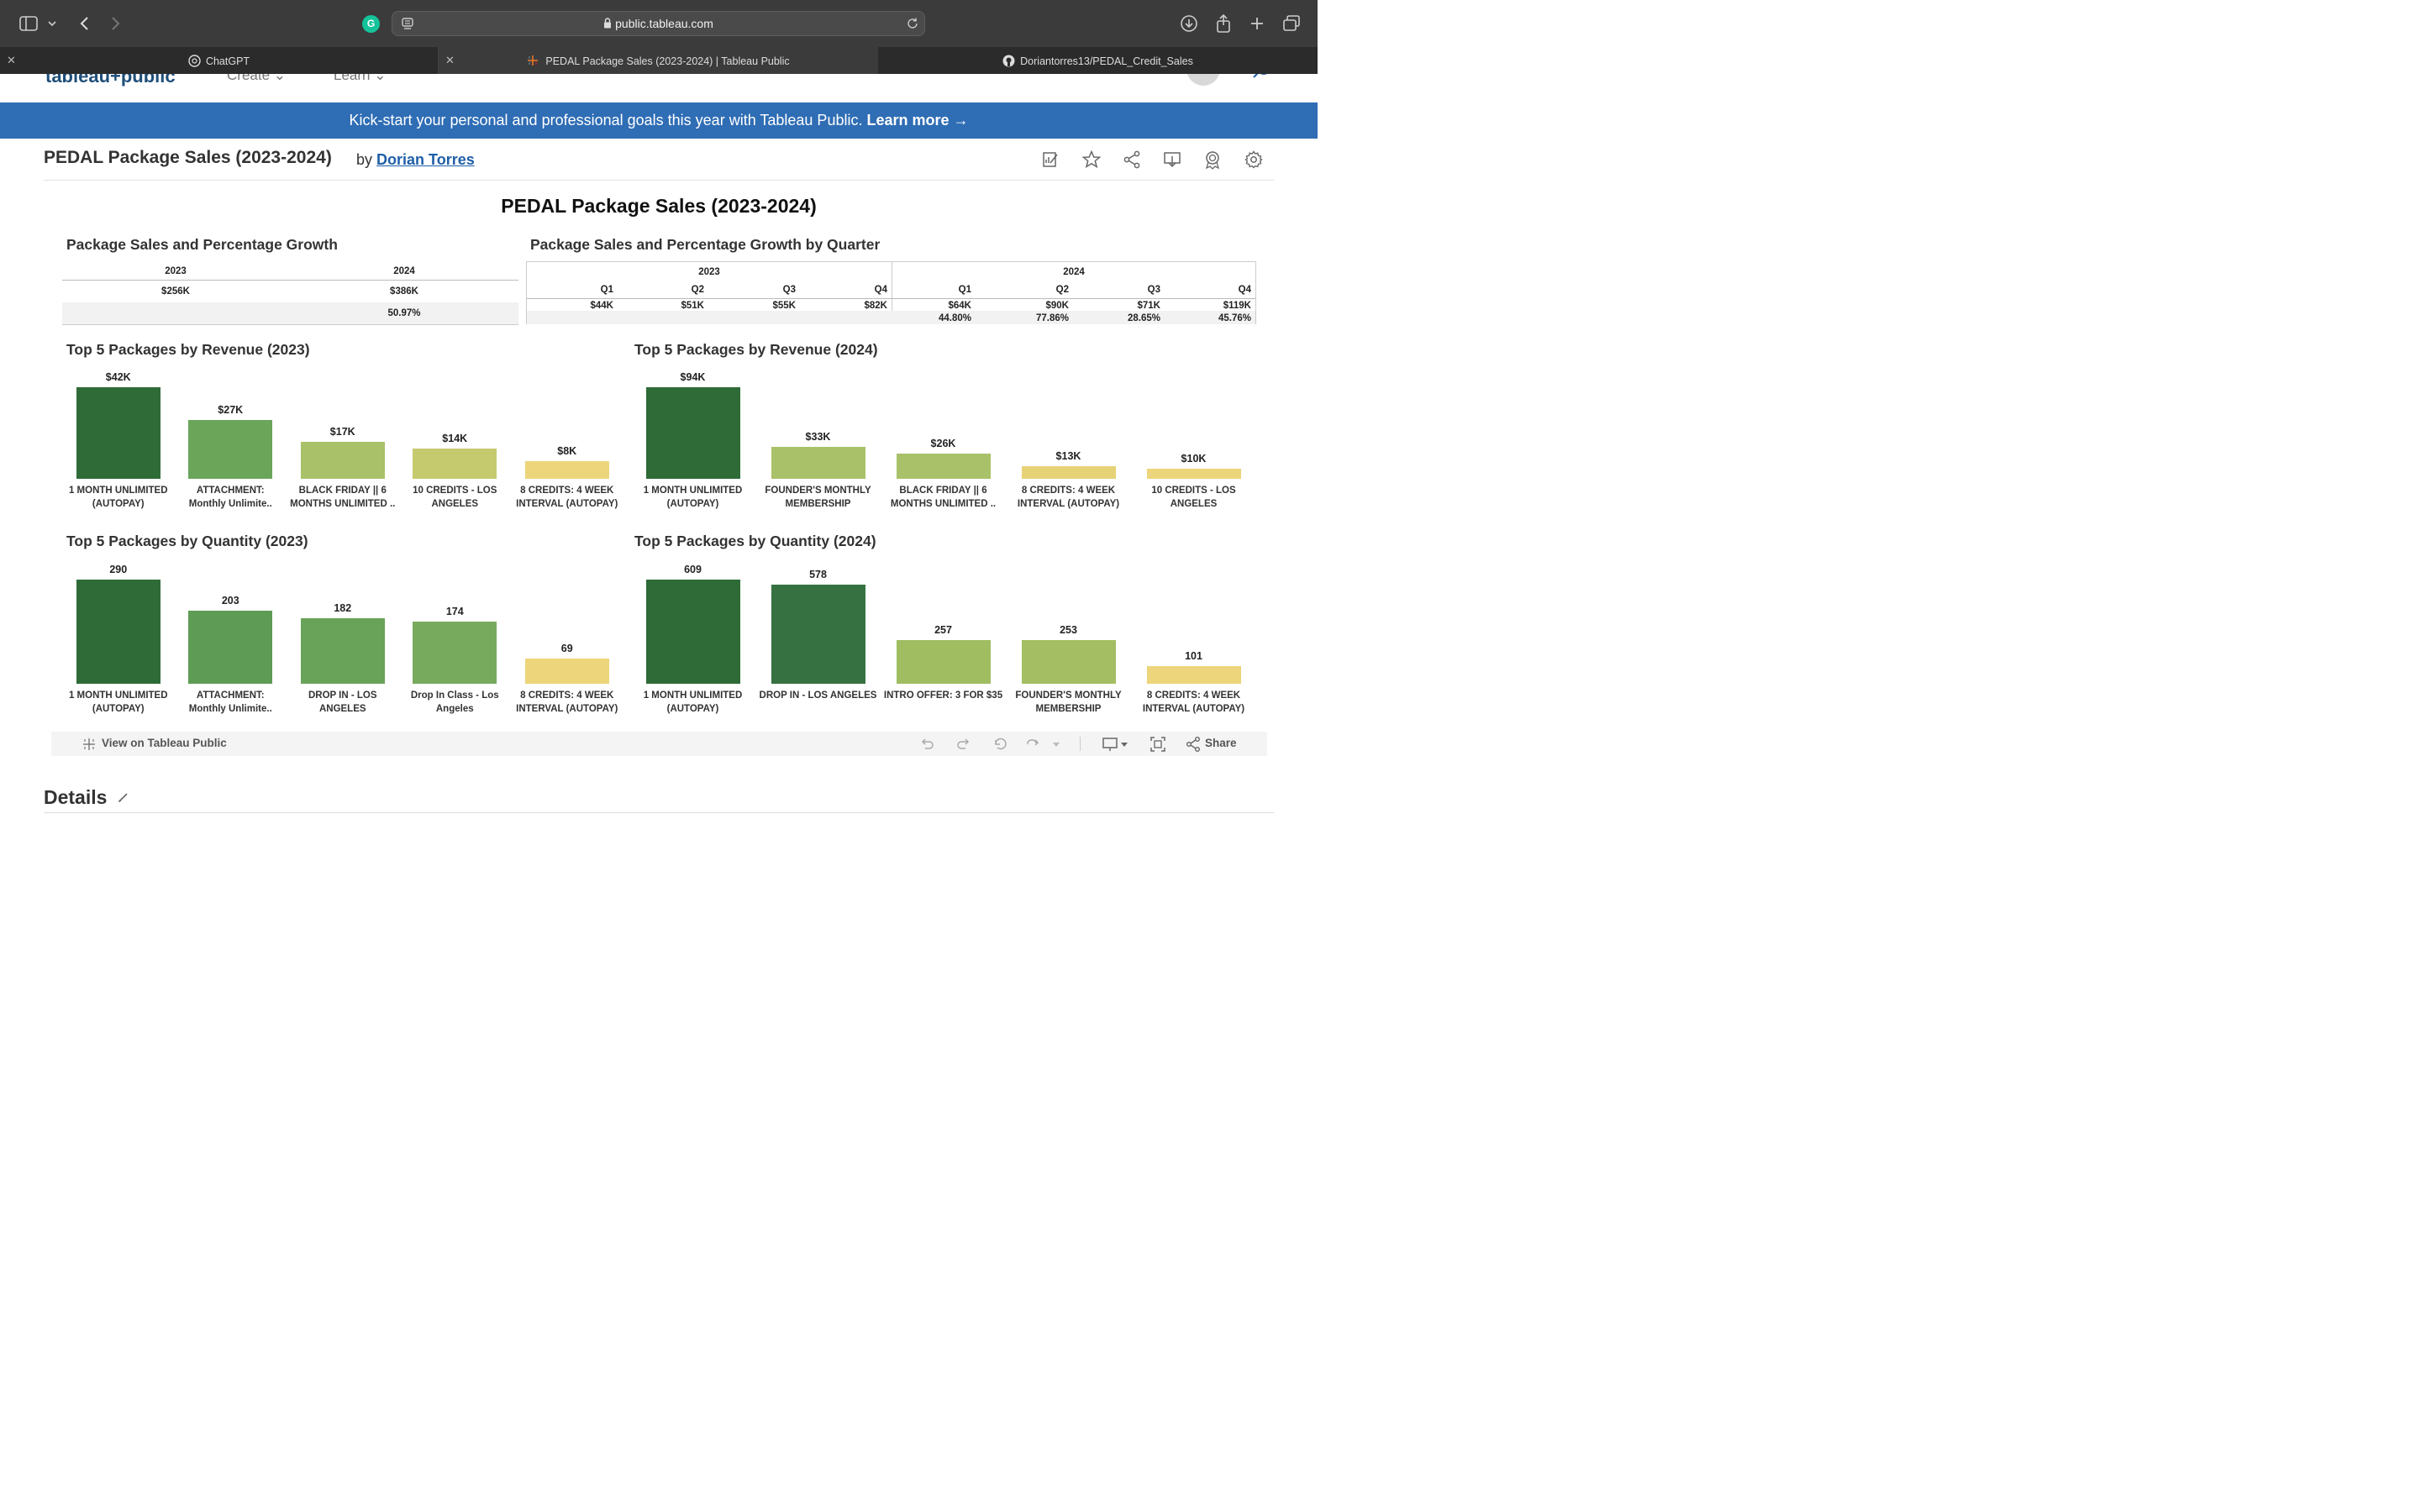  I want to click on tab-chatgpt: ✕ ChatGPT, so click(219, 60).